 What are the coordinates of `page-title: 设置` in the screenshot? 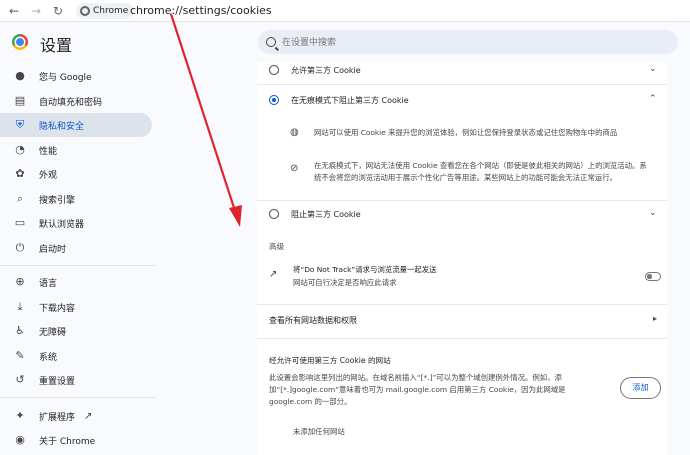 It's located at (56, 45).